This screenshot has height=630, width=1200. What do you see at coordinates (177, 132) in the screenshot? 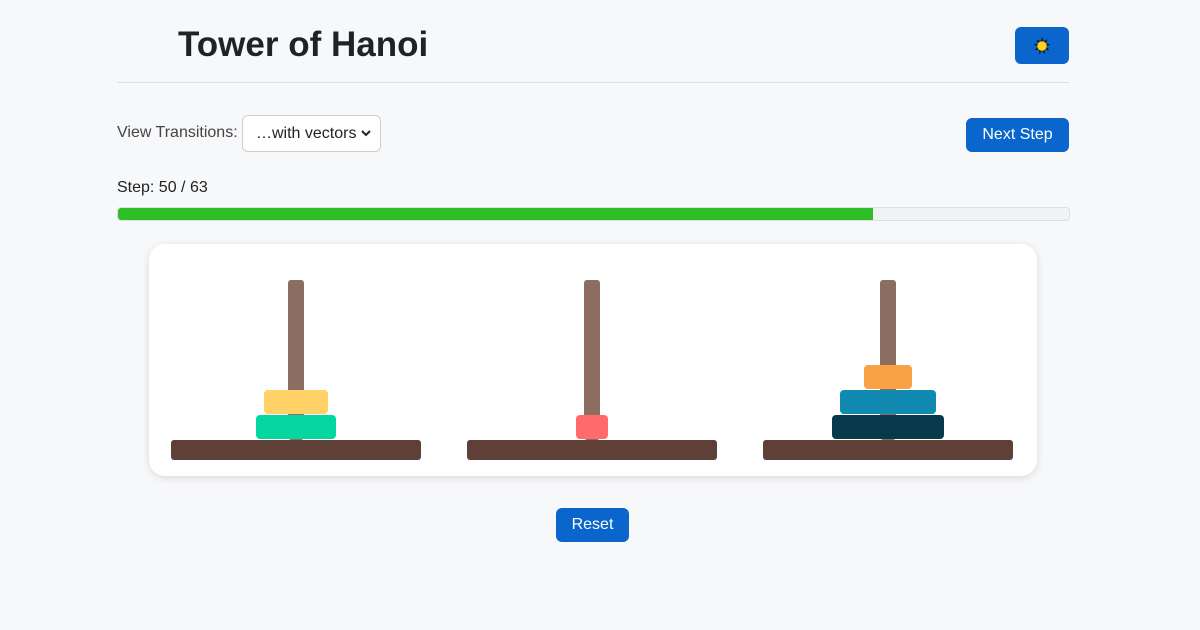
I see `view-transitions-label: View Transitions:` at bounding box center [177, 132].